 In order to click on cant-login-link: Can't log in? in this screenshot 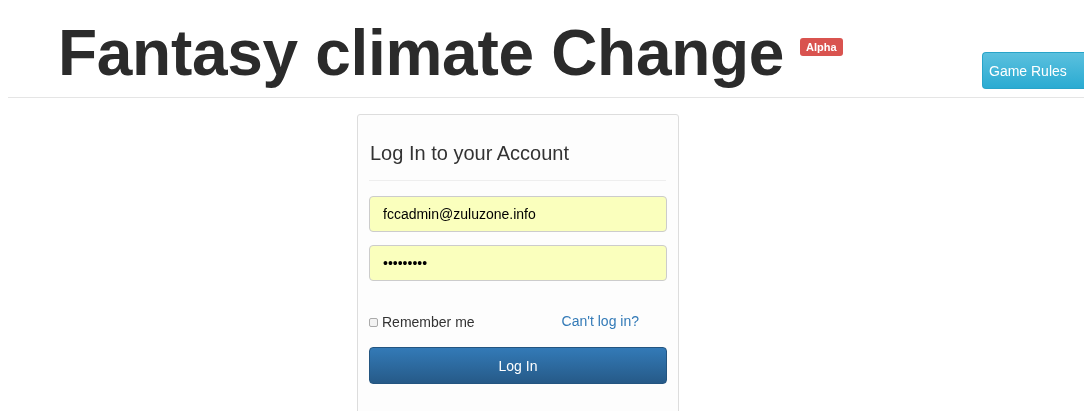, I will do `click(600, 321)`.